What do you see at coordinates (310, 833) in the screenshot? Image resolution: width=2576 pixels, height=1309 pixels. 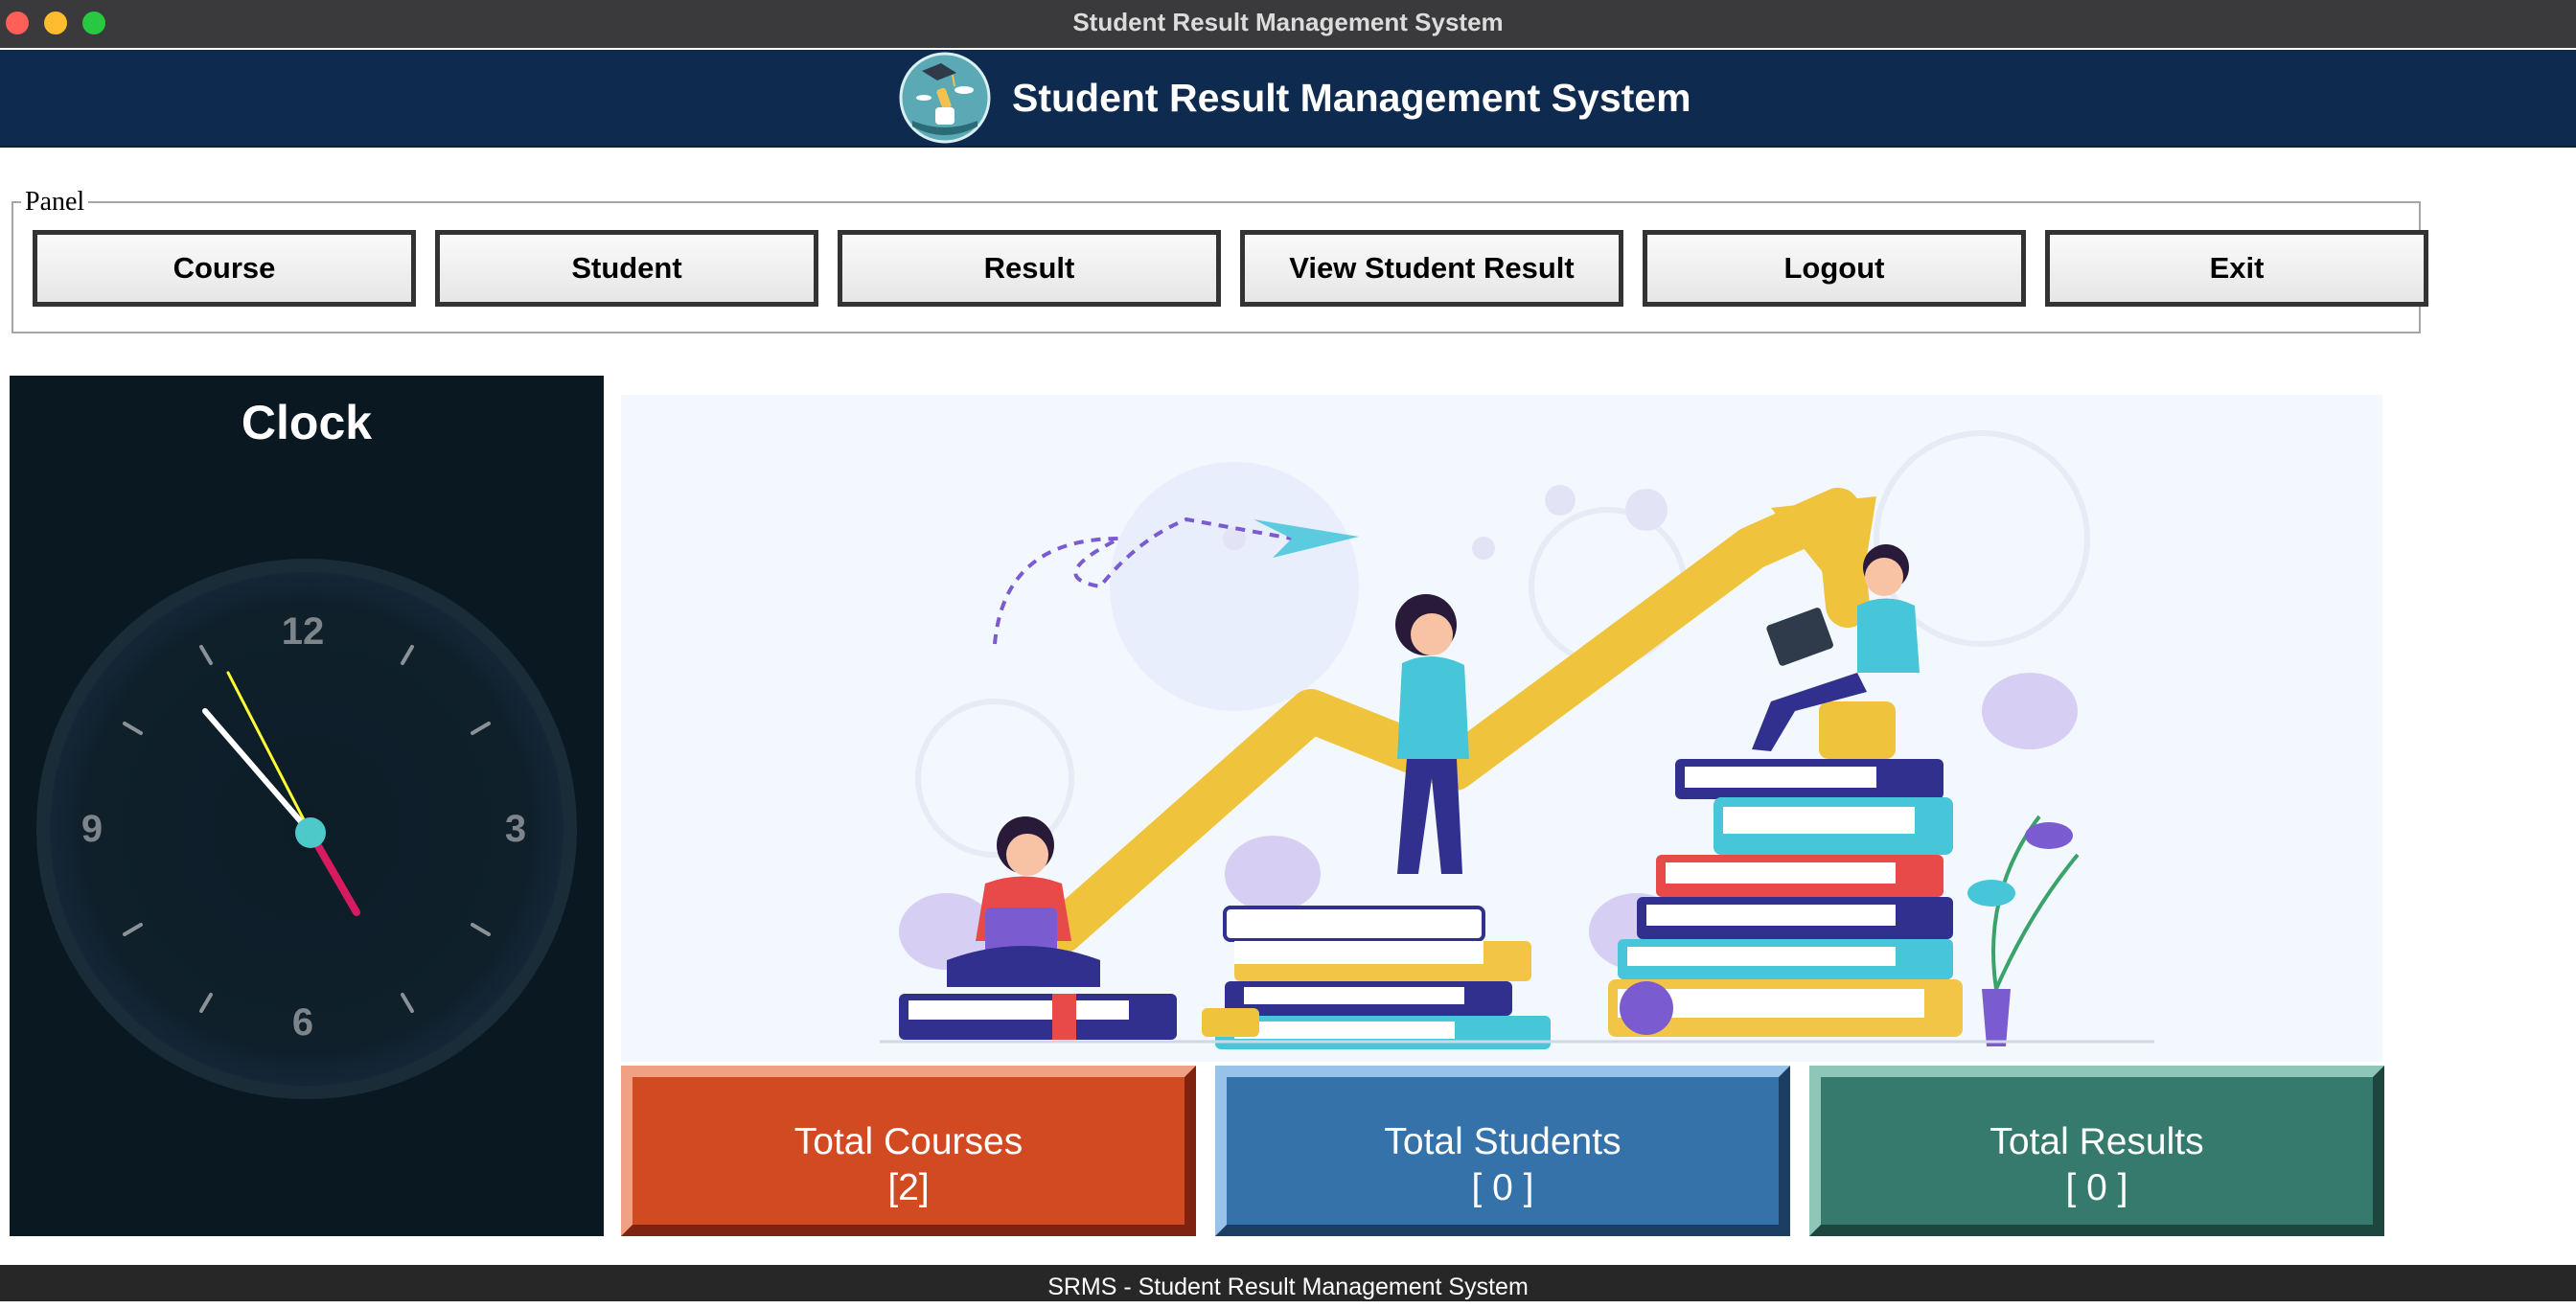 I see `clock-center` at bounding box center [310, 833].